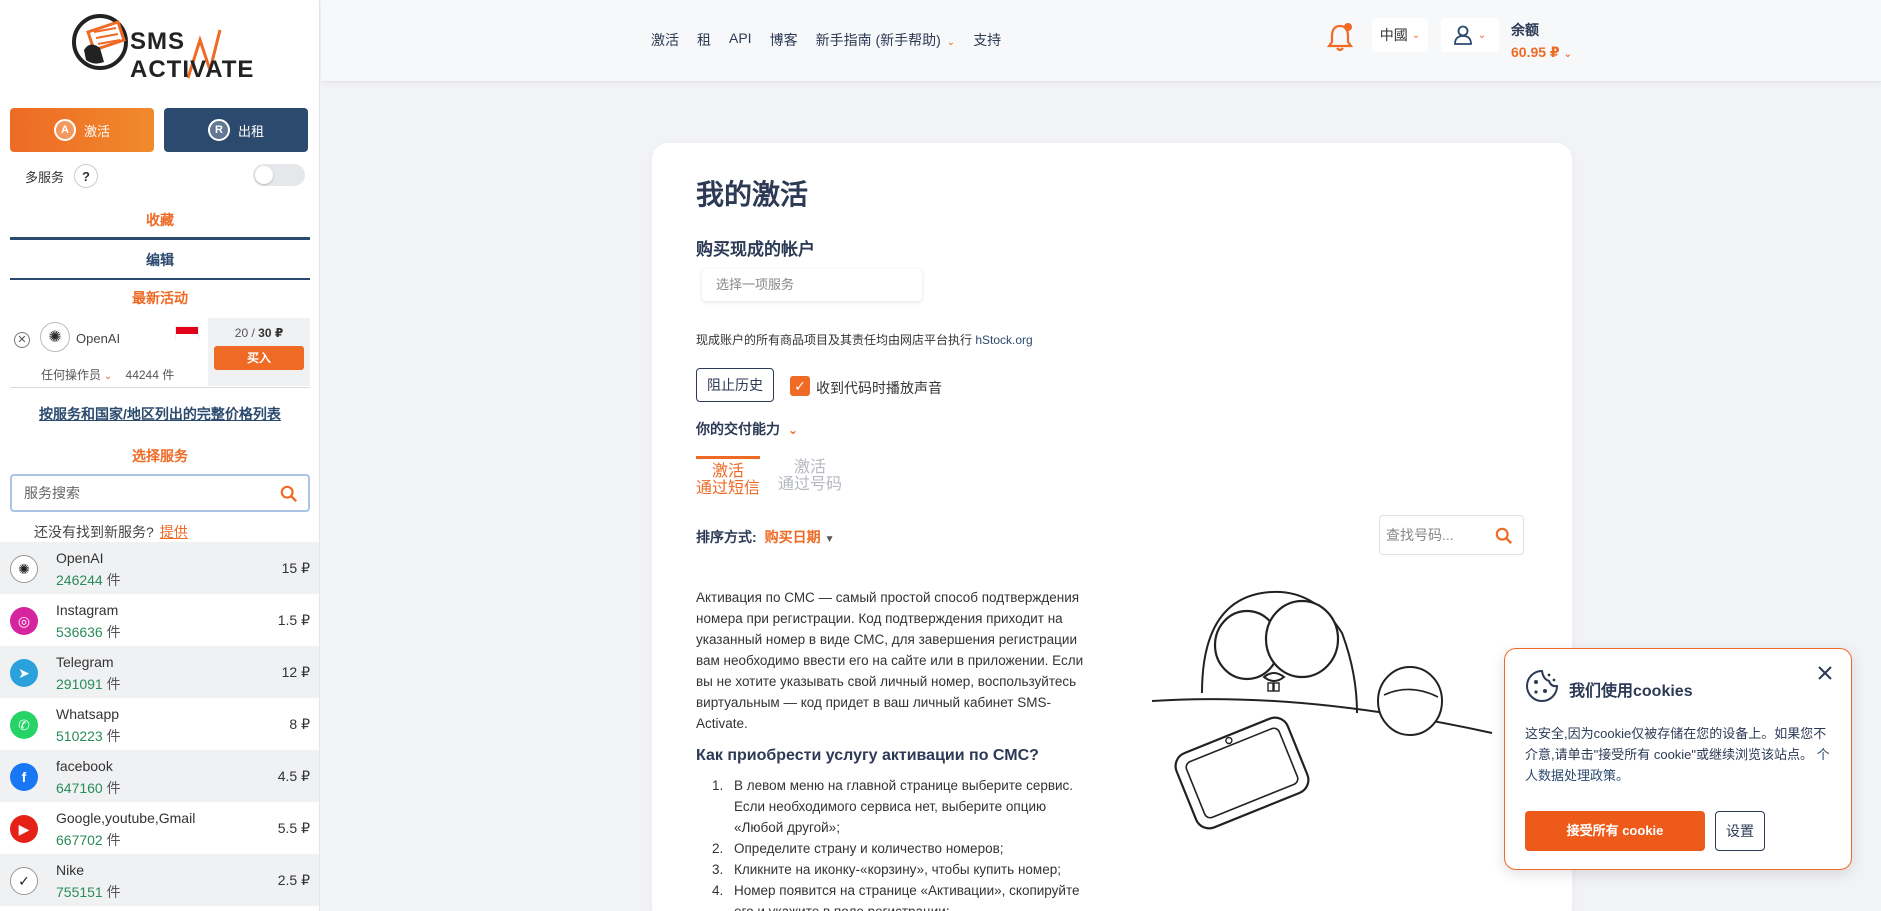 The width and height of the screenshot is (1881, 911). I want to click on sound-checkbox-label: 收到代码时播放声音, so click(879, 388).